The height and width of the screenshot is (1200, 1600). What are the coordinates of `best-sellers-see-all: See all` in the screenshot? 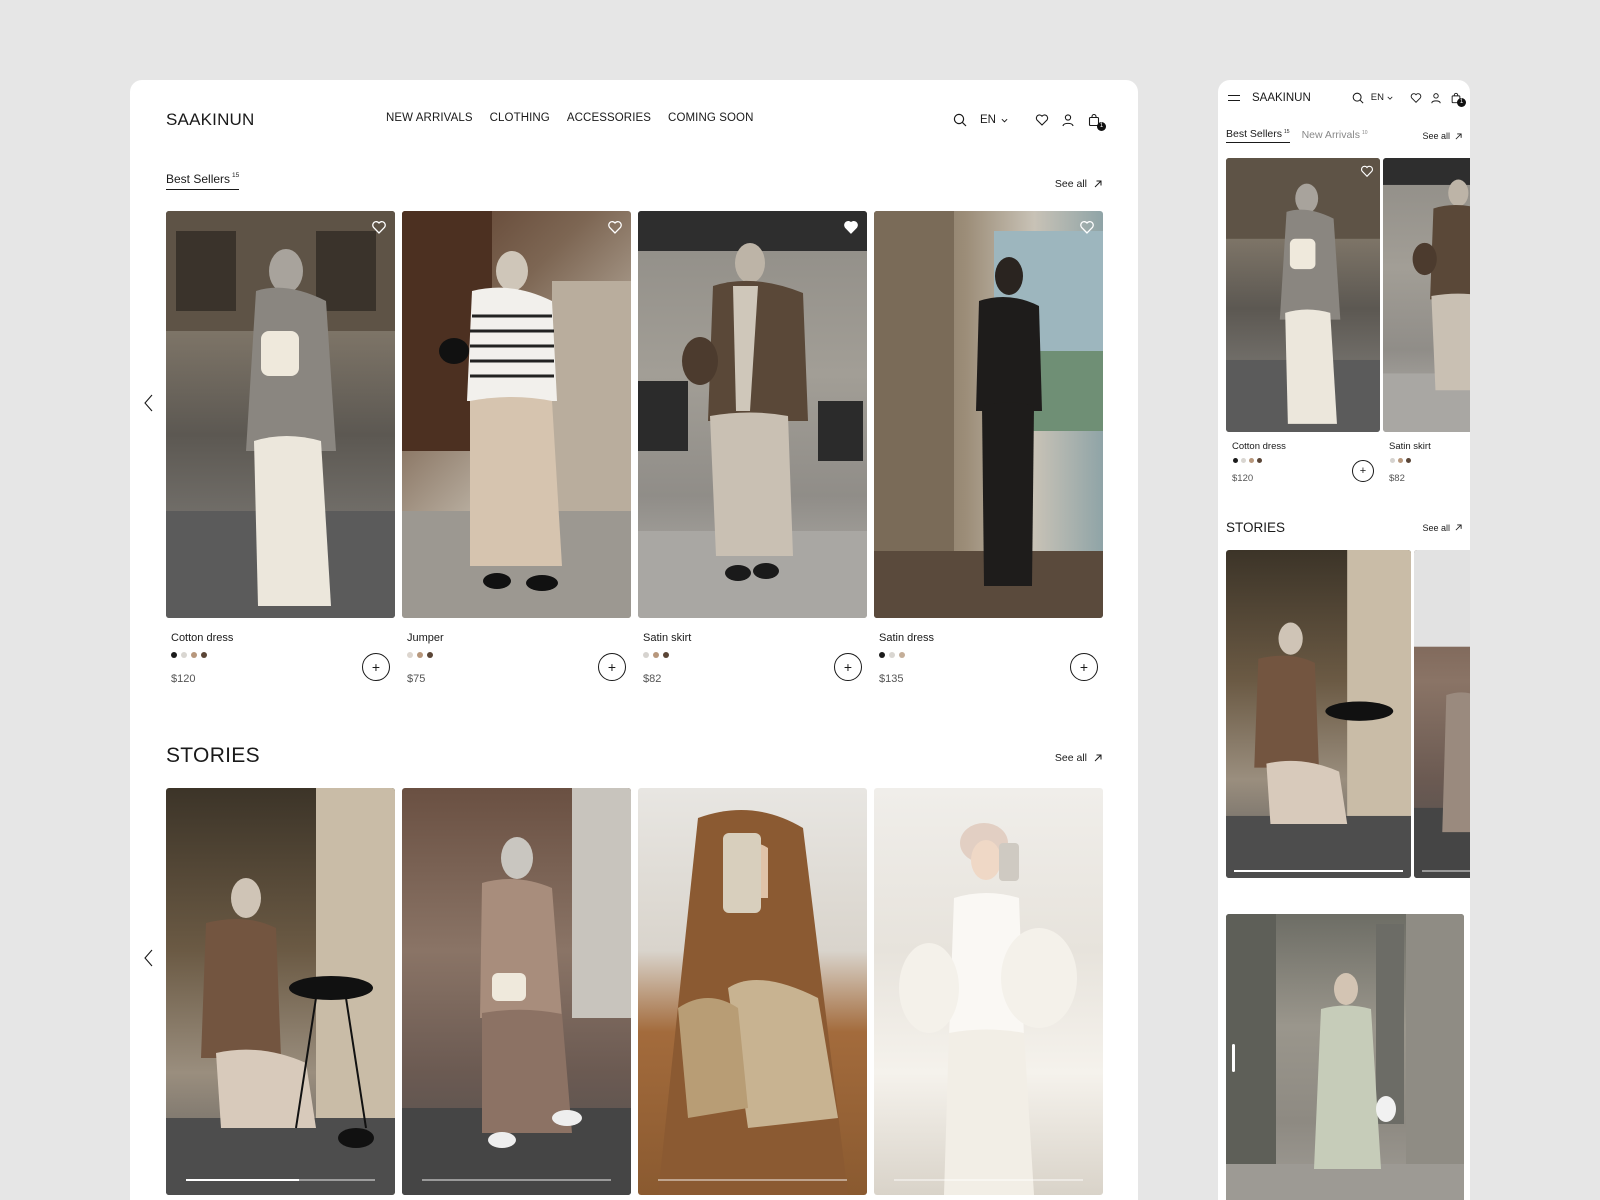 It's located at (1078, 184).